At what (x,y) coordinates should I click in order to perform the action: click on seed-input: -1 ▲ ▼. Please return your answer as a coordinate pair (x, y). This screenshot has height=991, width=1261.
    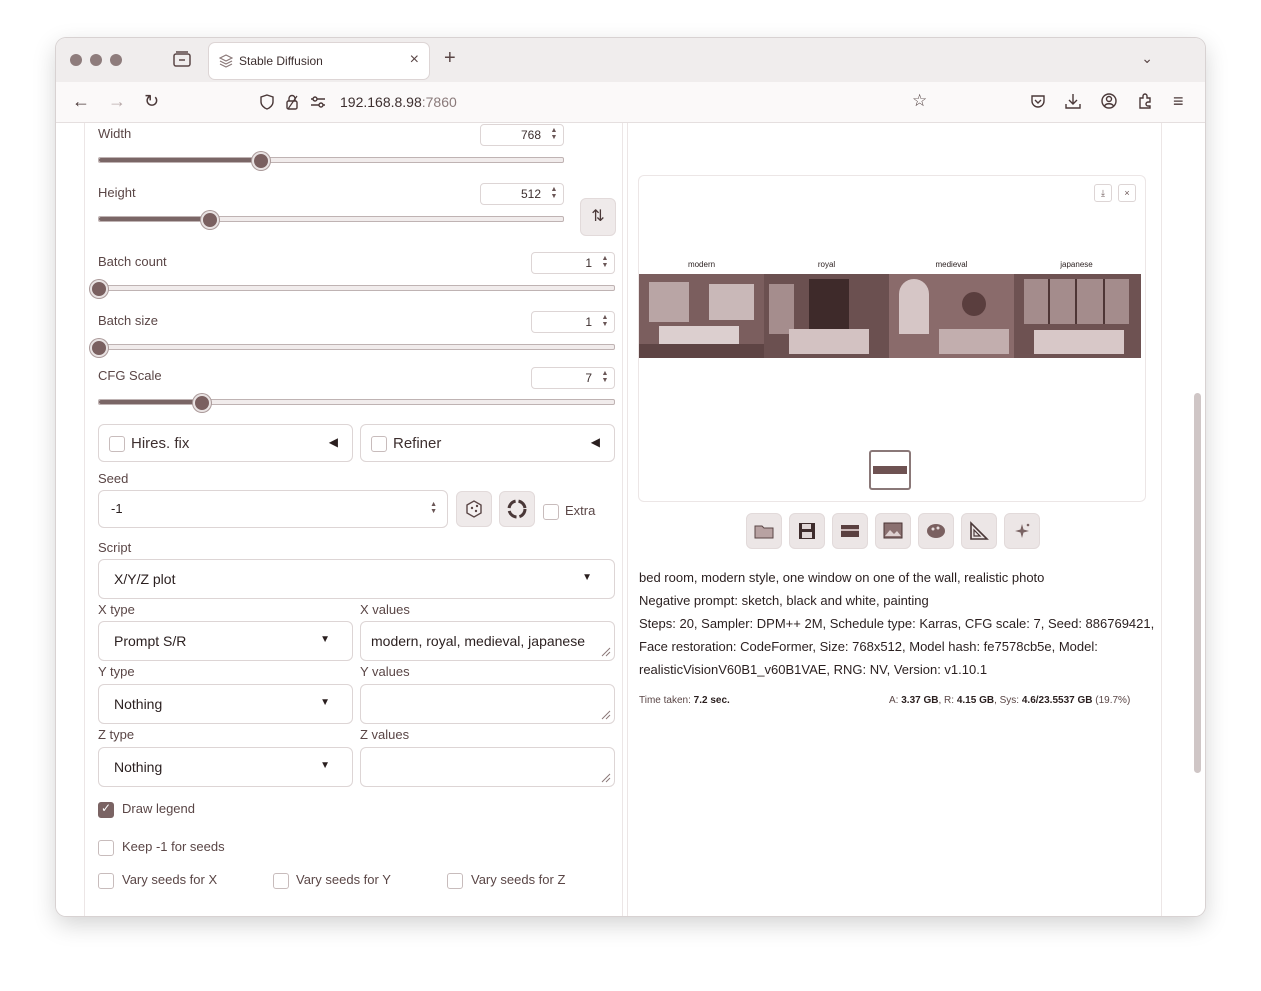
    Looking at the image, I should click on (273, 509).